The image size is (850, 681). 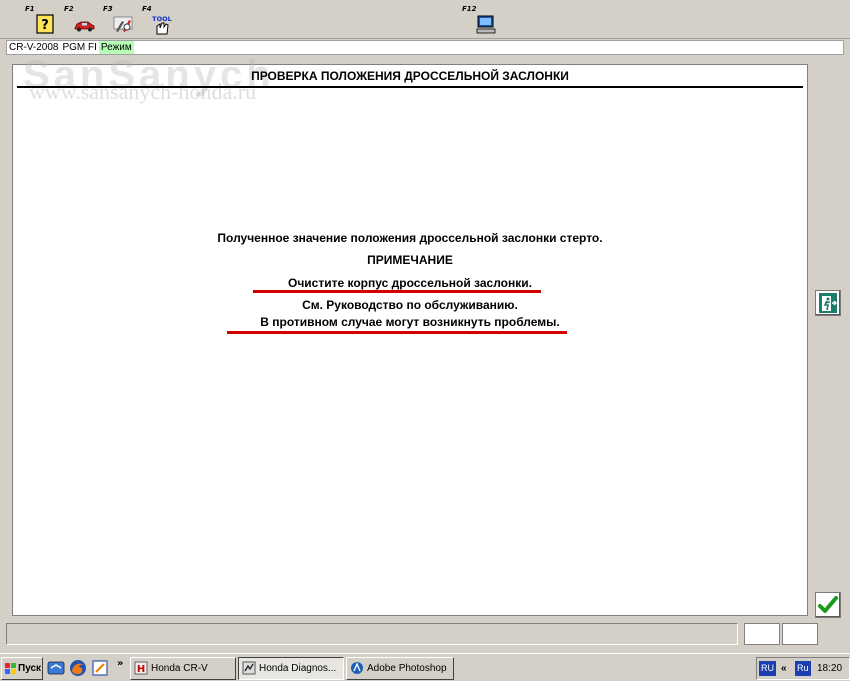 I want to click on task-honda-crv: H Honda CR-V, so click(x=183, y=668).